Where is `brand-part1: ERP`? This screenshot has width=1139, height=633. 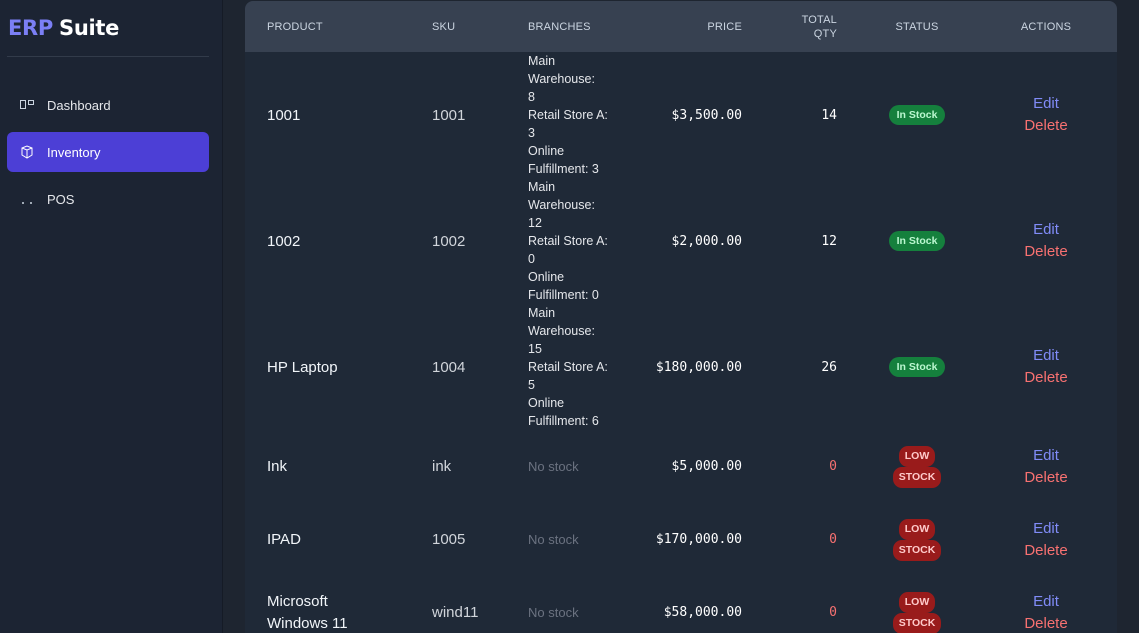
brand-part1: ERP is located at coordinates (31, 28).